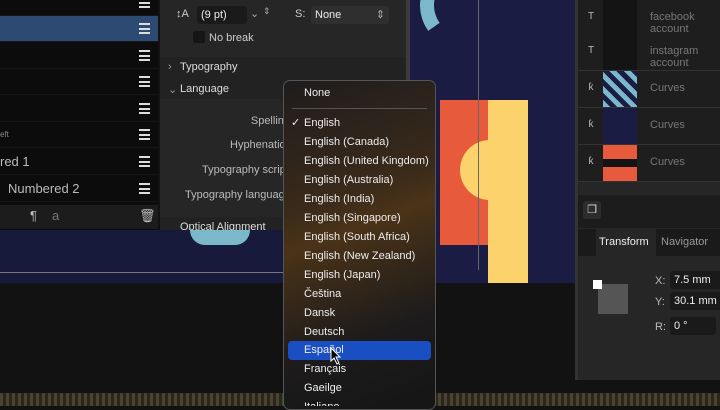 The height and width of the screenshot is (410, 720). Describe the element at coordinates (684, 242) in the screenshot. I see `tab-navigator: Navigator` at that location.